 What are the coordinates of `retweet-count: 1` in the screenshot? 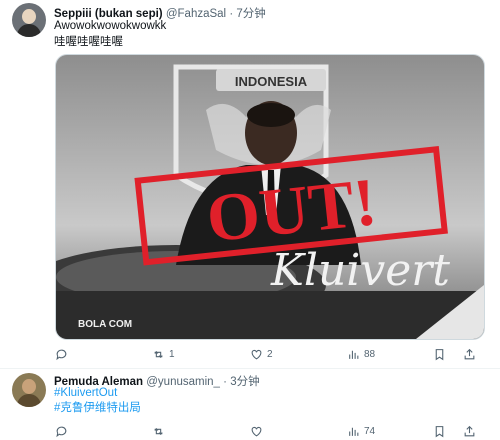 It's located at (172, 354).